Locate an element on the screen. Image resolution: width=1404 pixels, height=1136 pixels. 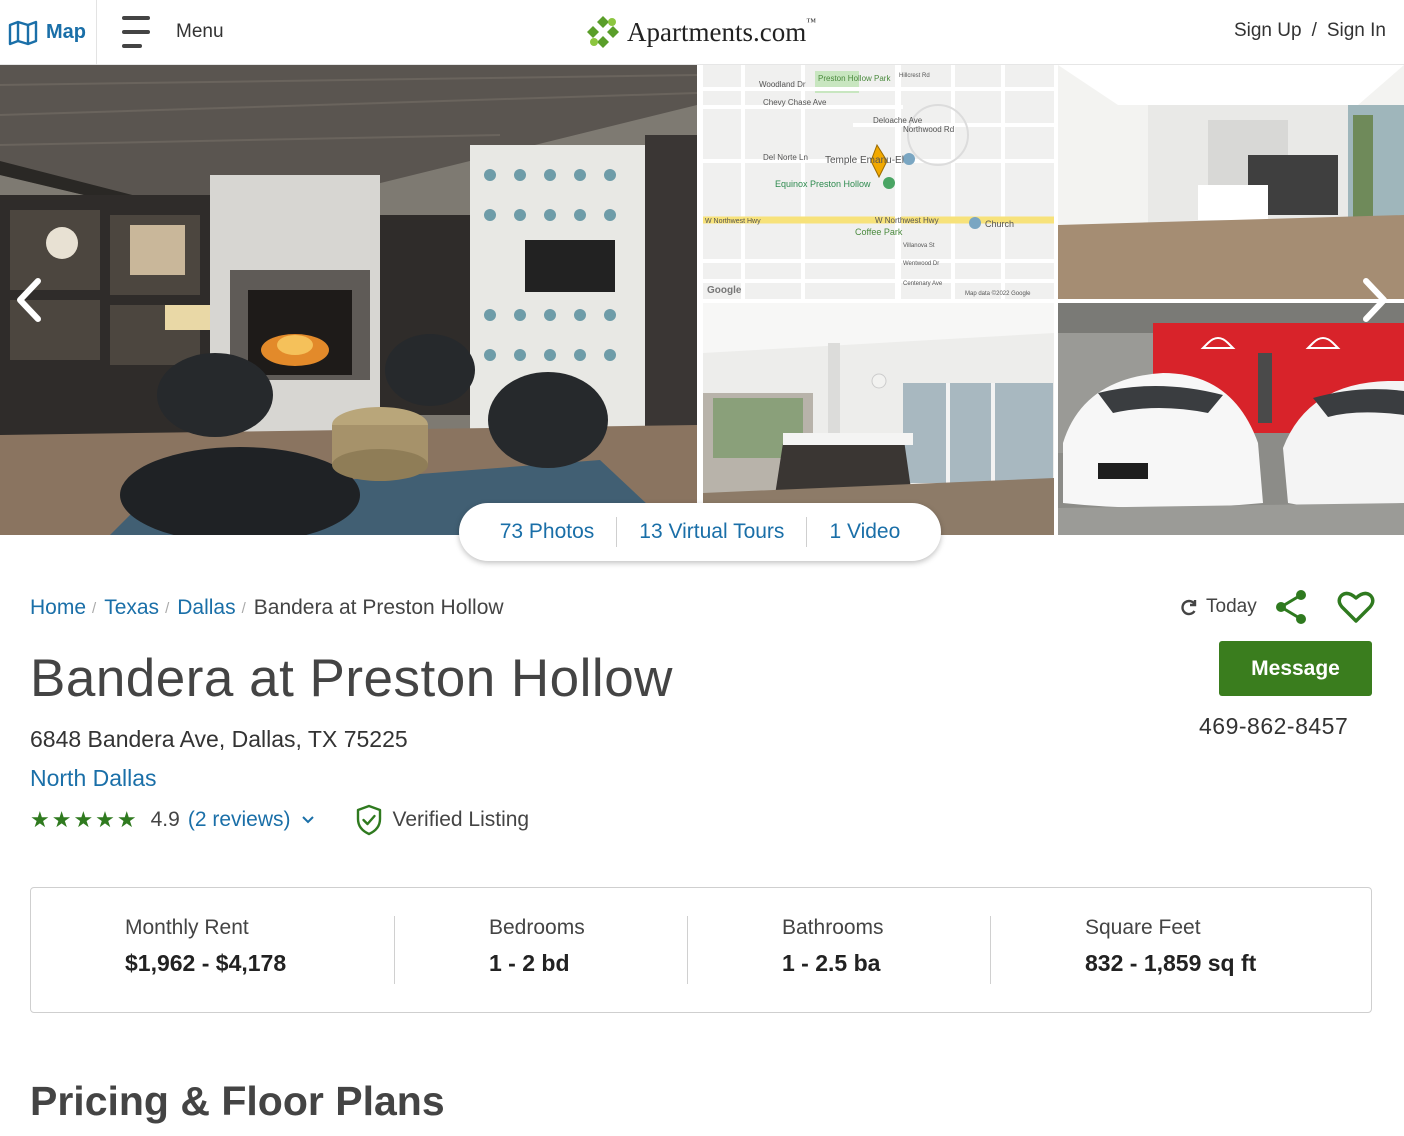
verified-listing-badge: Verified Listing is located at coordinates (442, 820).